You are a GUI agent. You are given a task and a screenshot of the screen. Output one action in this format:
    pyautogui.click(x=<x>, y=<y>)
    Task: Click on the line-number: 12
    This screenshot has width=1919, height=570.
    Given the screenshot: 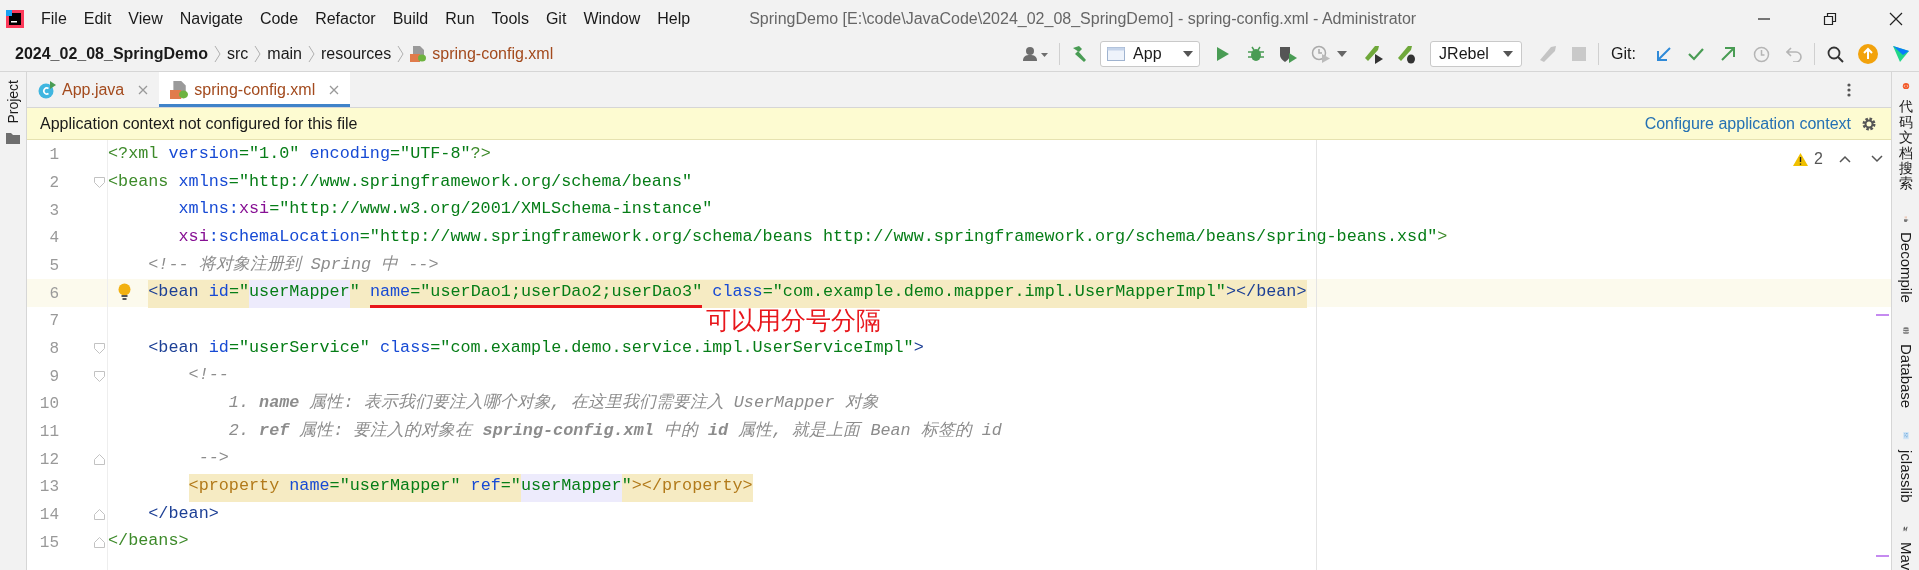 What is the action you would take?
    pyautogui.click(x=49, y=459)
    